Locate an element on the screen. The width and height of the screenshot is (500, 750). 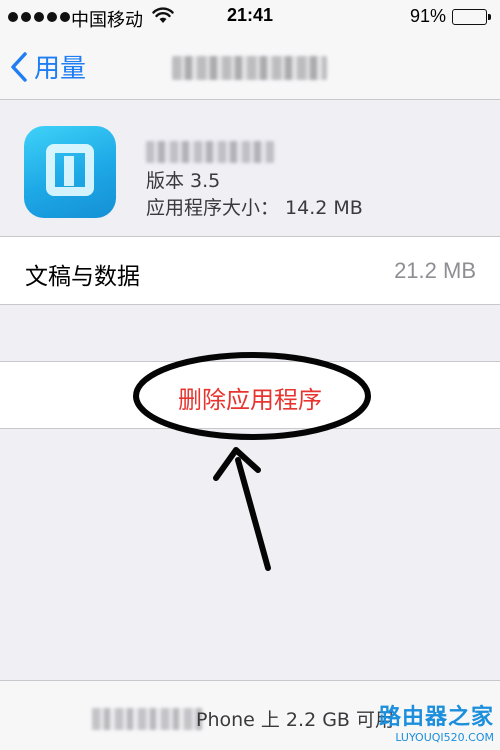
navigation-bar: 用量 is located at coordinates (250, 67).